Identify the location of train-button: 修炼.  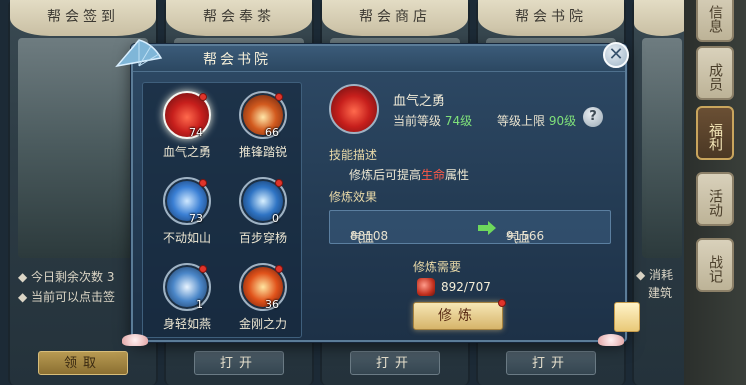
(459, 314).